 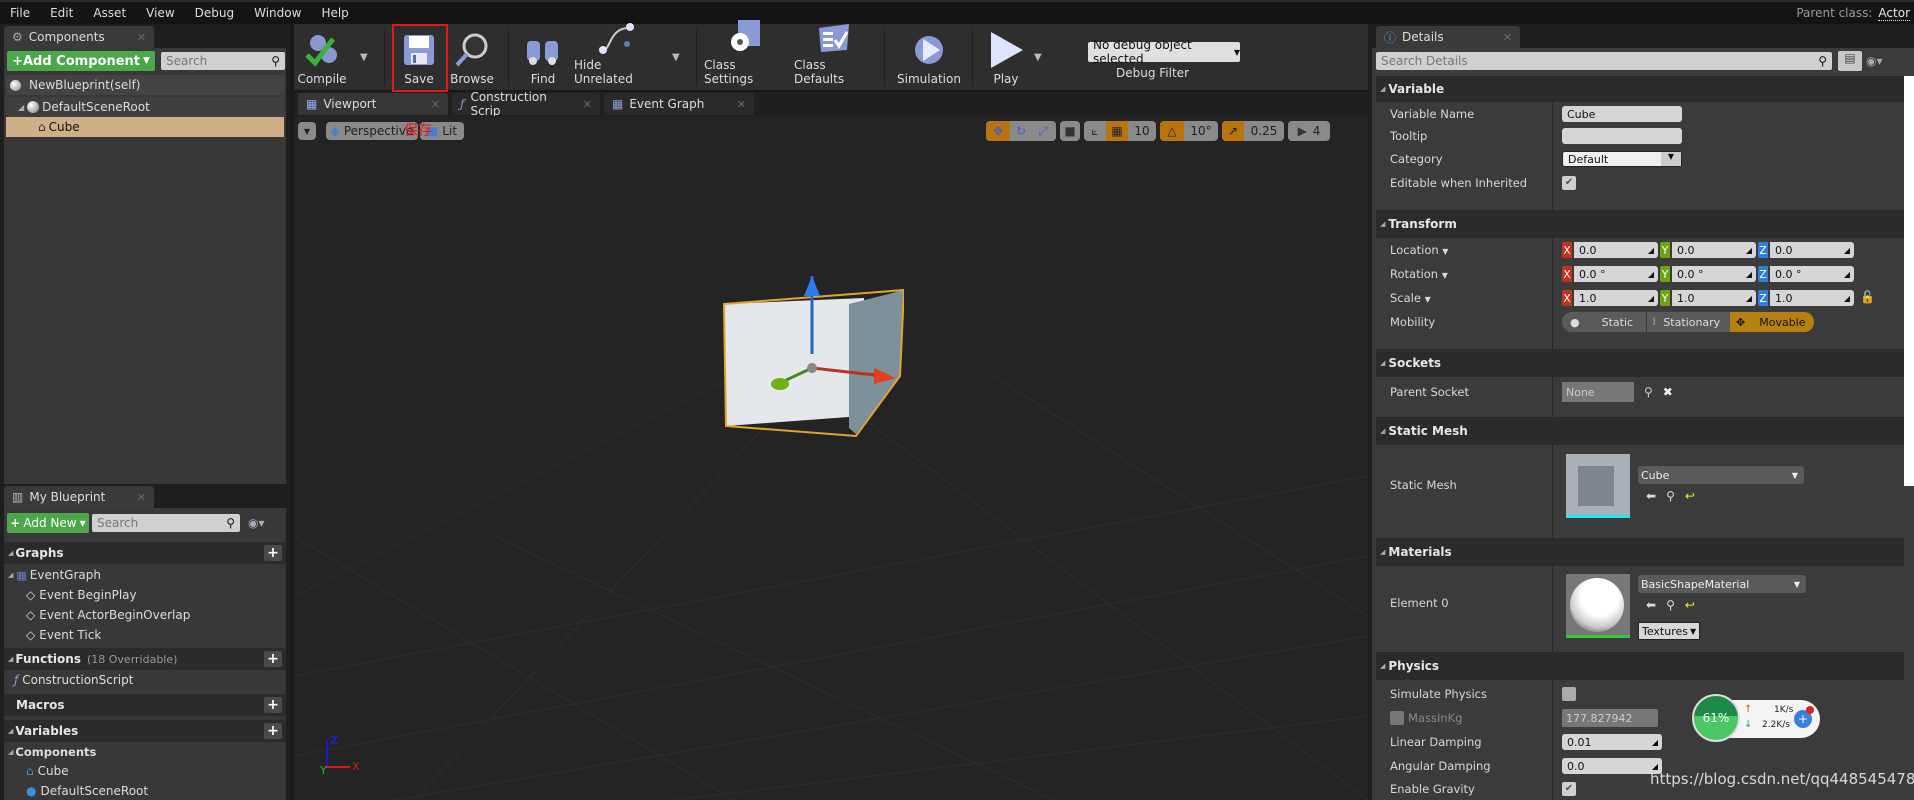 I want to click on tree-item-defaultsceneroot: ◢ DefaultSceneRoot, so click(x=145, y=107).